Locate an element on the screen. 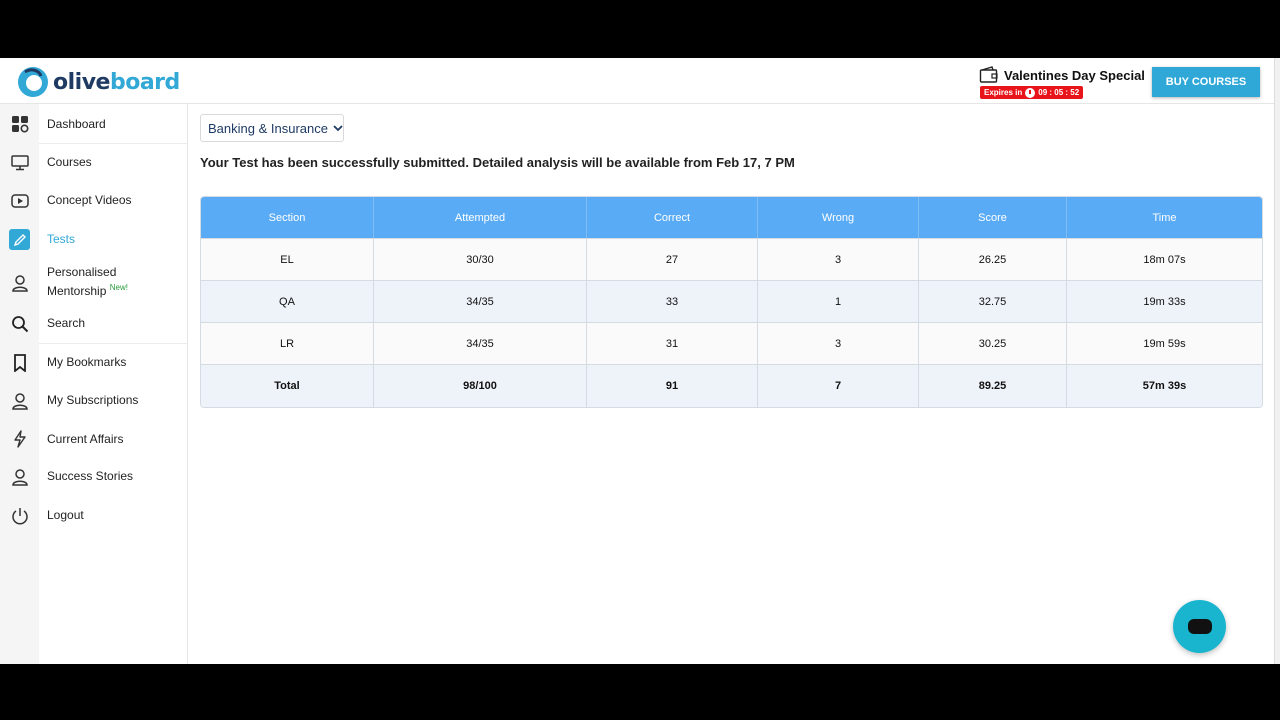 The height and width of the screenshot is (720, 1280). clock-icon is located at coordinates (1030, 92).